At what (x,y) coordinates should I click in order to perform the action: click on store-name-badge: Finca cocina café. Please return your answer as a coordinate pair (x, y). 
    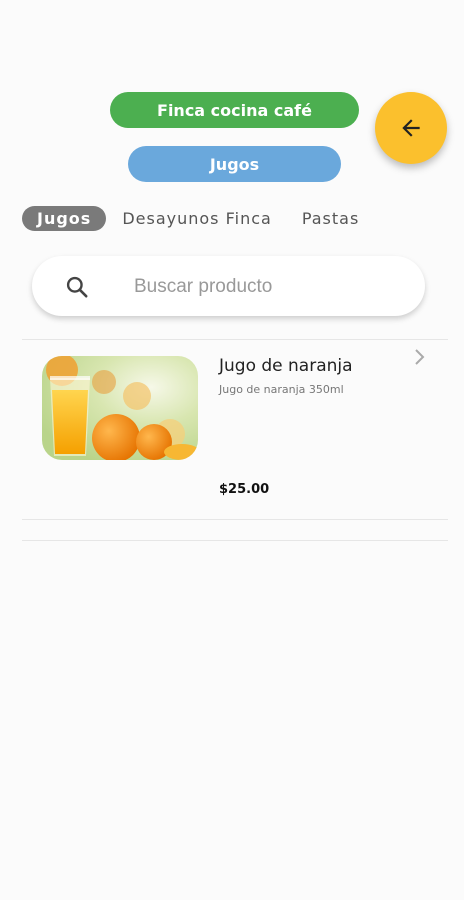
    Looking at the image, I should click on (234, 110).